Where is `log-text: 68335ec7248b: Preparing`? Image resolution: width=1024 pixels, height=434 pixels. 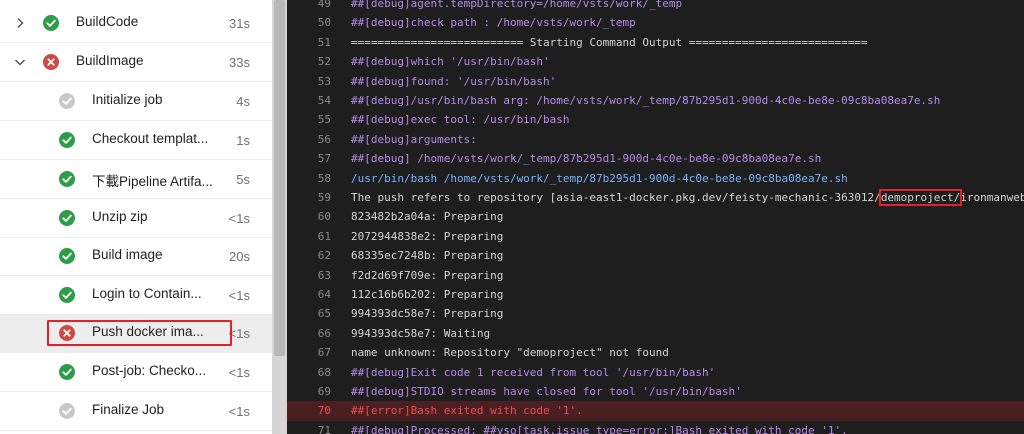 log-text: 68335ec7248b: Preparing is located at coordinates (427, 256).